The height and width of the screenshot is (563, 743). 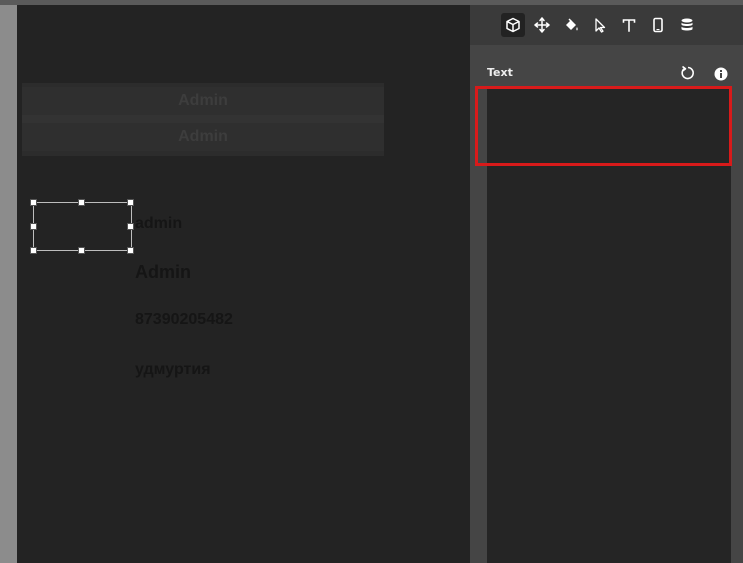 I want to click on resize-handle-s, so click(x=81, y=250).